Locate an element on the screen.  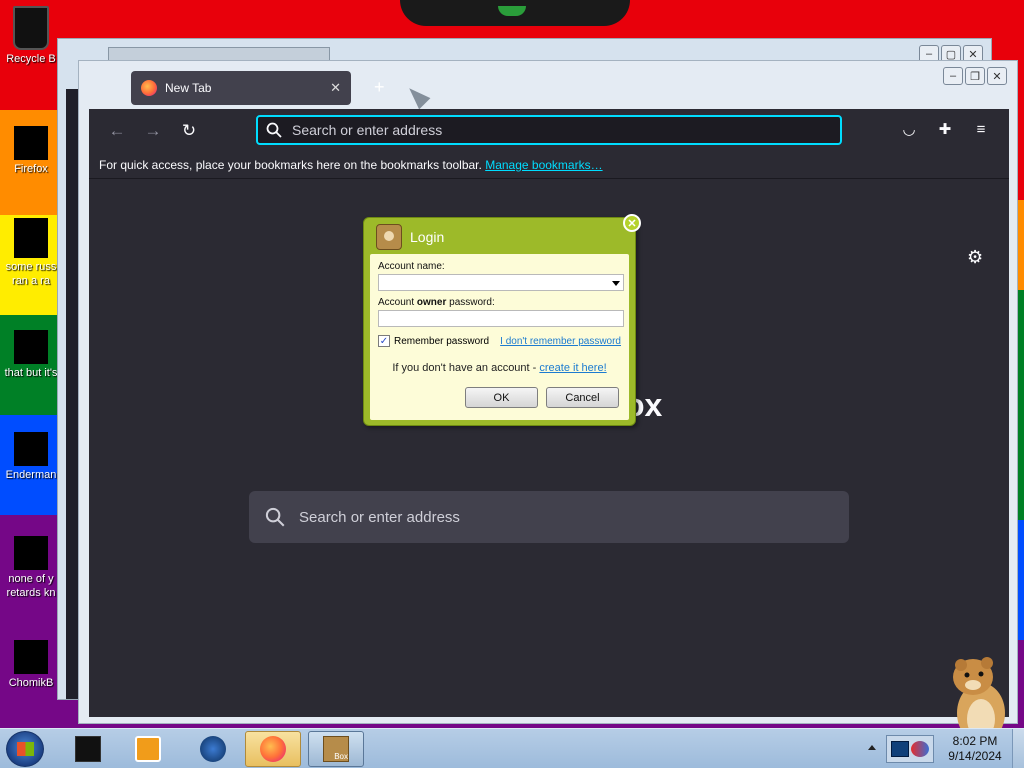
dialog-buttons: OK Cancel is located at coordinates (542, 397).